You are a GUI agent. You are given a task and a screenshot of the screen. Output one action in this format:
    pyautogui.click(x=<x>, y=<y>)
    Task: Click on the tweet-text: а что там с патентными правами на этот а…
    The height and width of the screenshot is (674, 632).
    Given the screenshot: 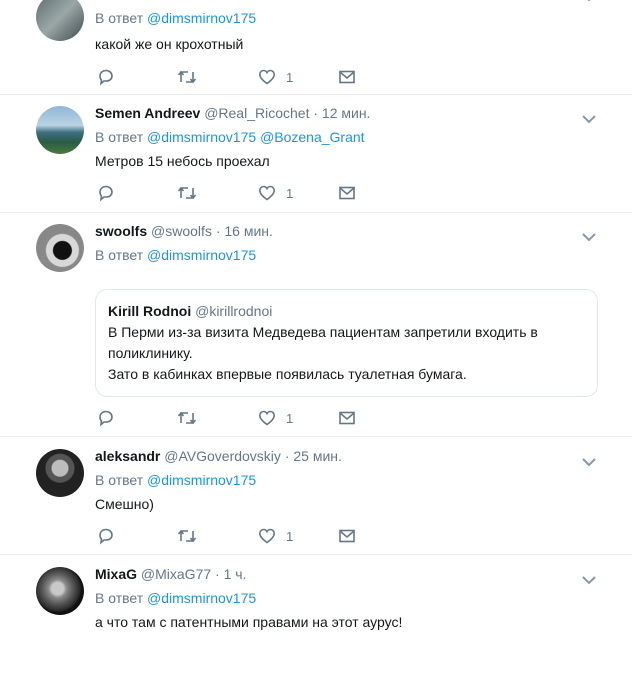 What is the action you would take?
    pyautogui.click(x=249, y=622)
    